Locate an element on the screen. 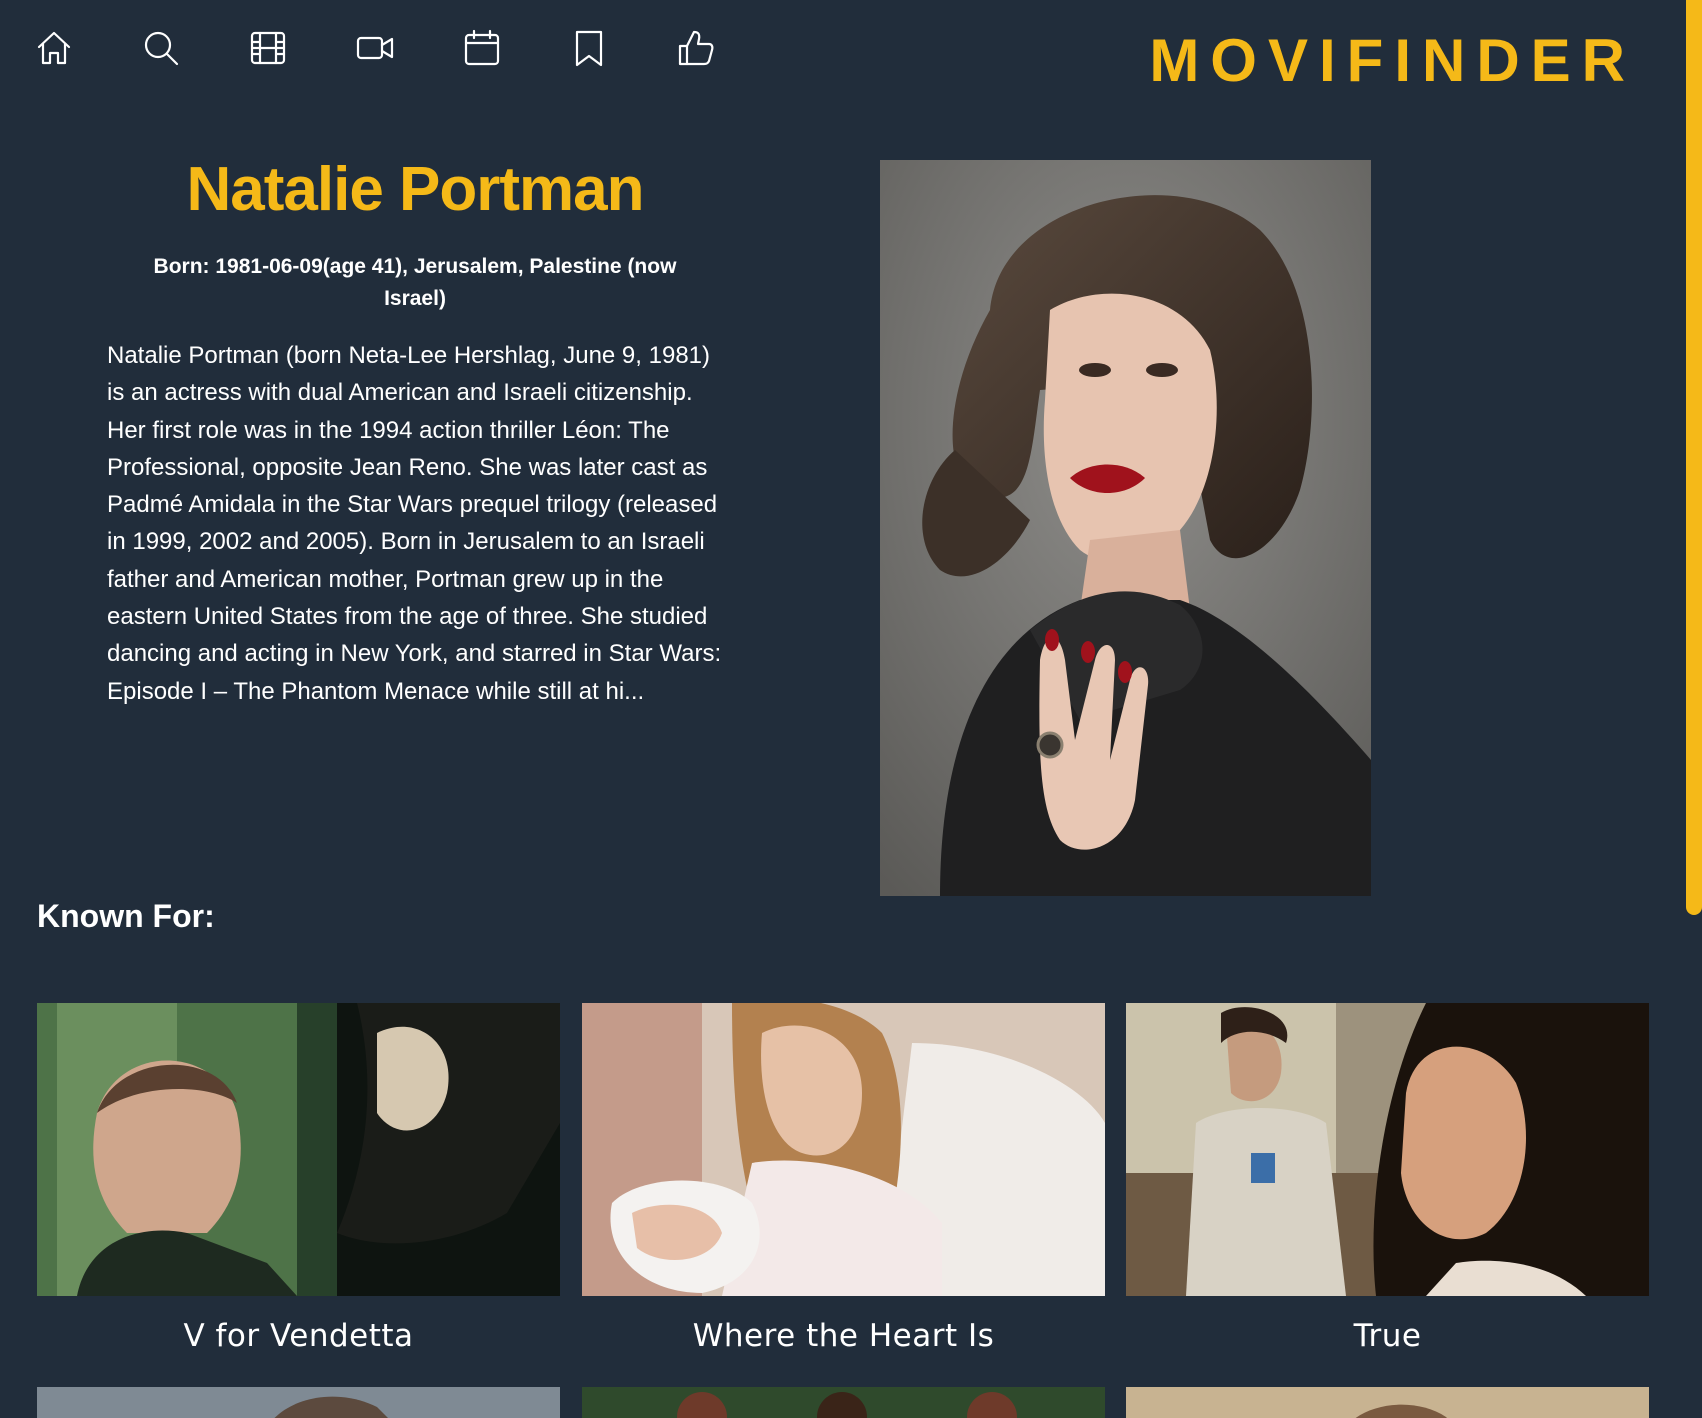  person-name: Natalie Portman is located at coordinates (415, 189).